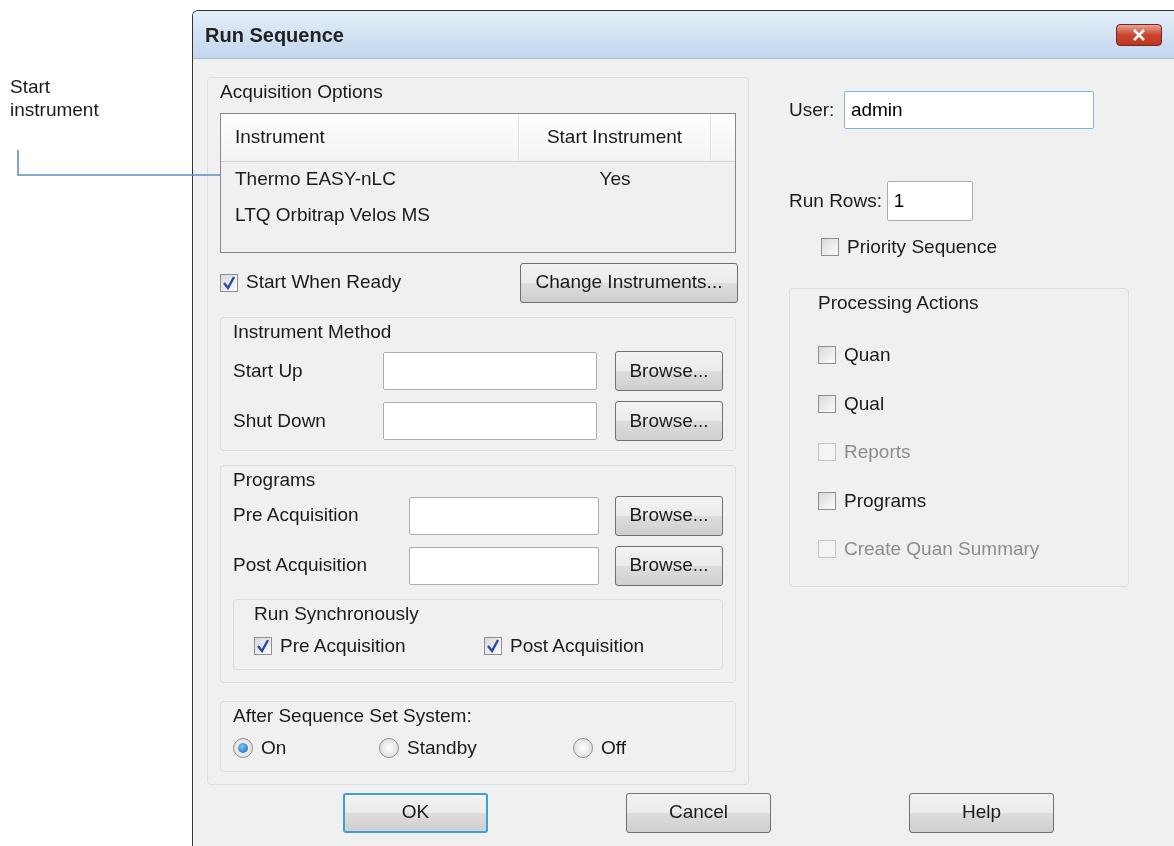 The width and height of the screenshot is (1174, 846). What do you see at coordinates (867, 355) in the screenshot?
I see `checkbox-label: Quan` at bounding box center [867, 355].